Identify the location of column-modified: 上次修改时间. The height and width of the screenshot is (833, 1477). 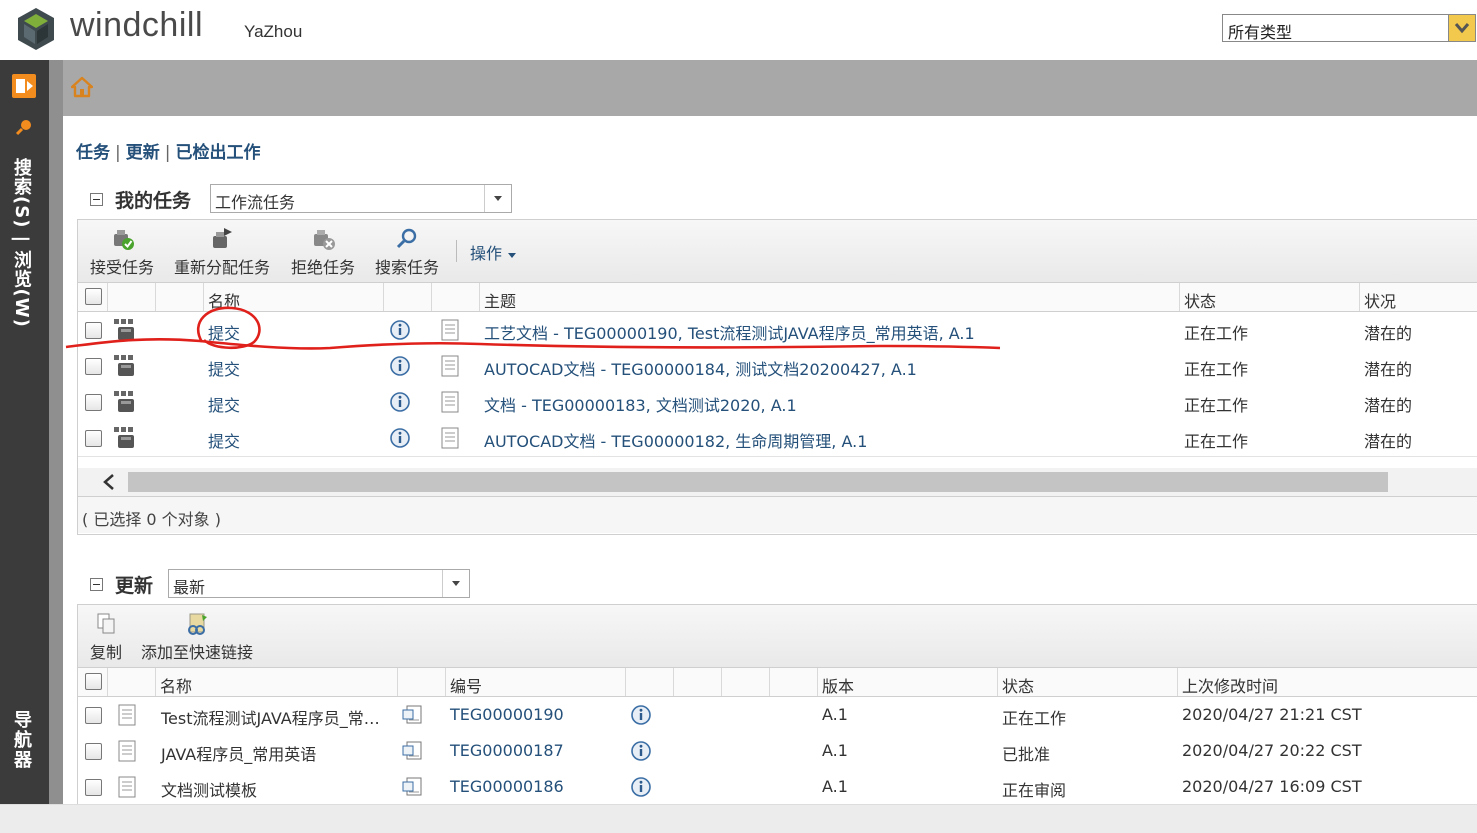
(1327, 682).